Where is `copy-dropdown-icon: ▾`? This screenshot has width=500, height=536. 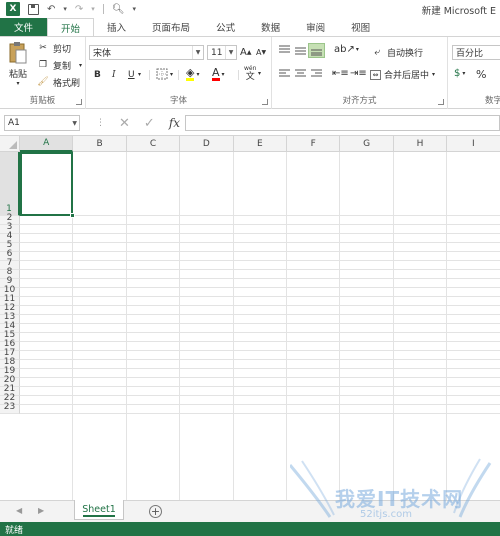
copy-dropdown-icon: ▾ is located at coordinates (80, 65).